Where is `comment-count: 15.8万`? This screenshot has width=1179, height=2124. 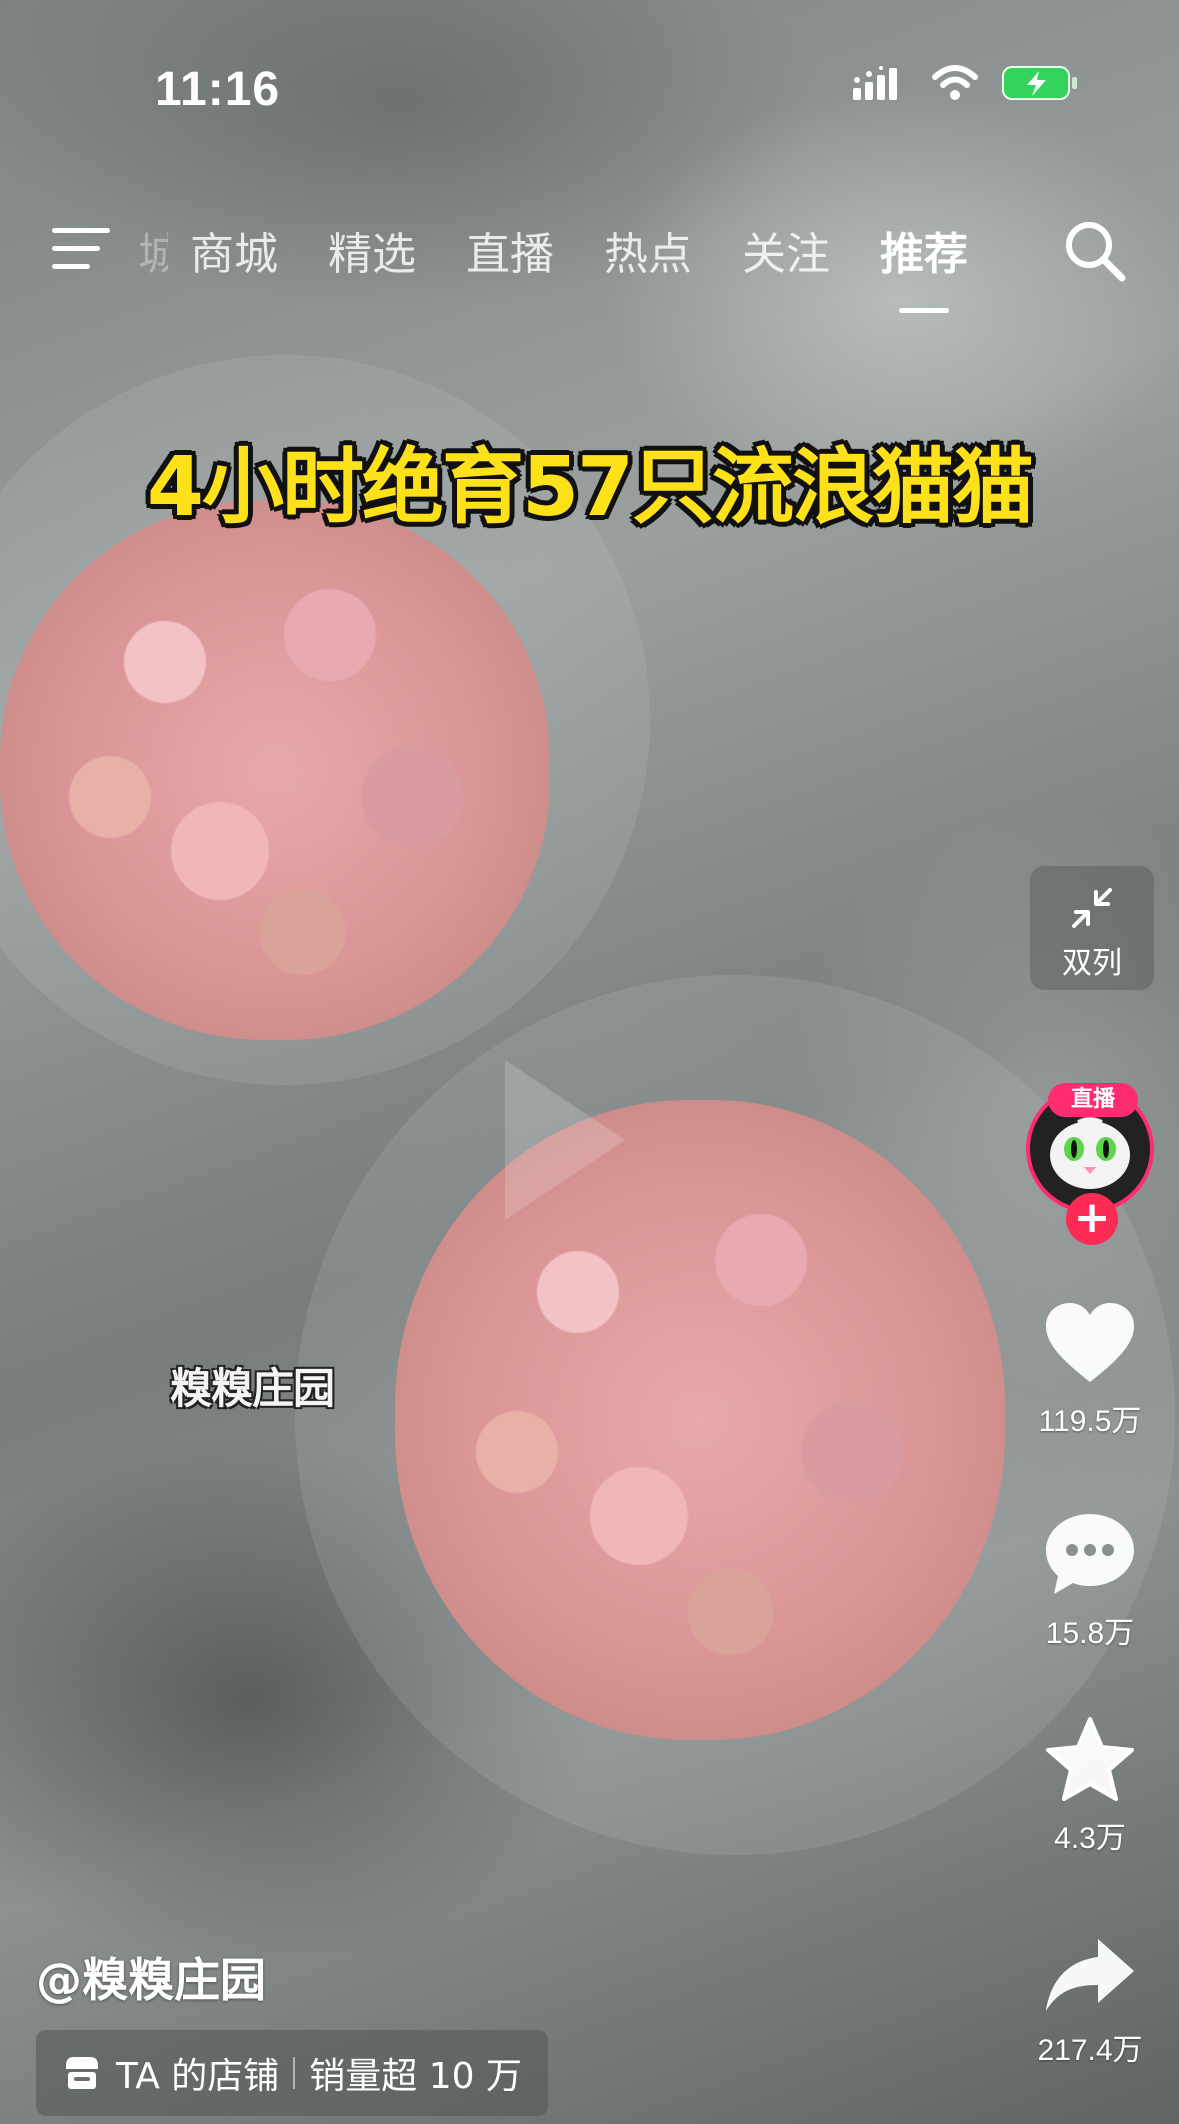
comment-count: 15.8万 is located at coordinates (1090, 1633).